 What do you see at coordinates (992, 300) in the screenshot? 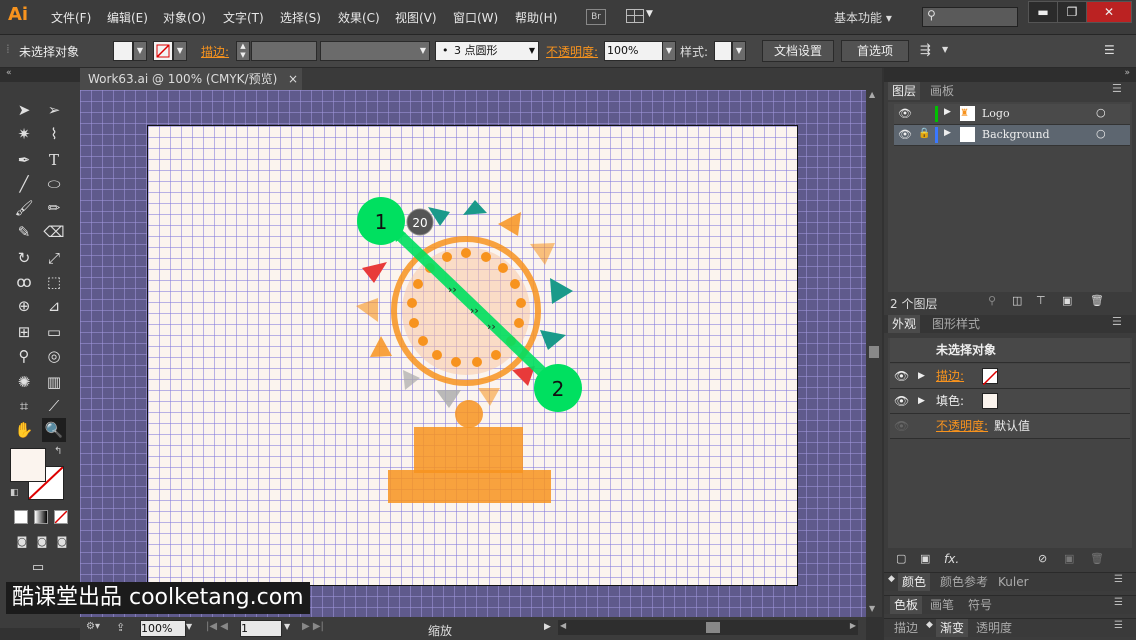
I see `locate-object-icon: ⚲` at bounding box center [992, 300].